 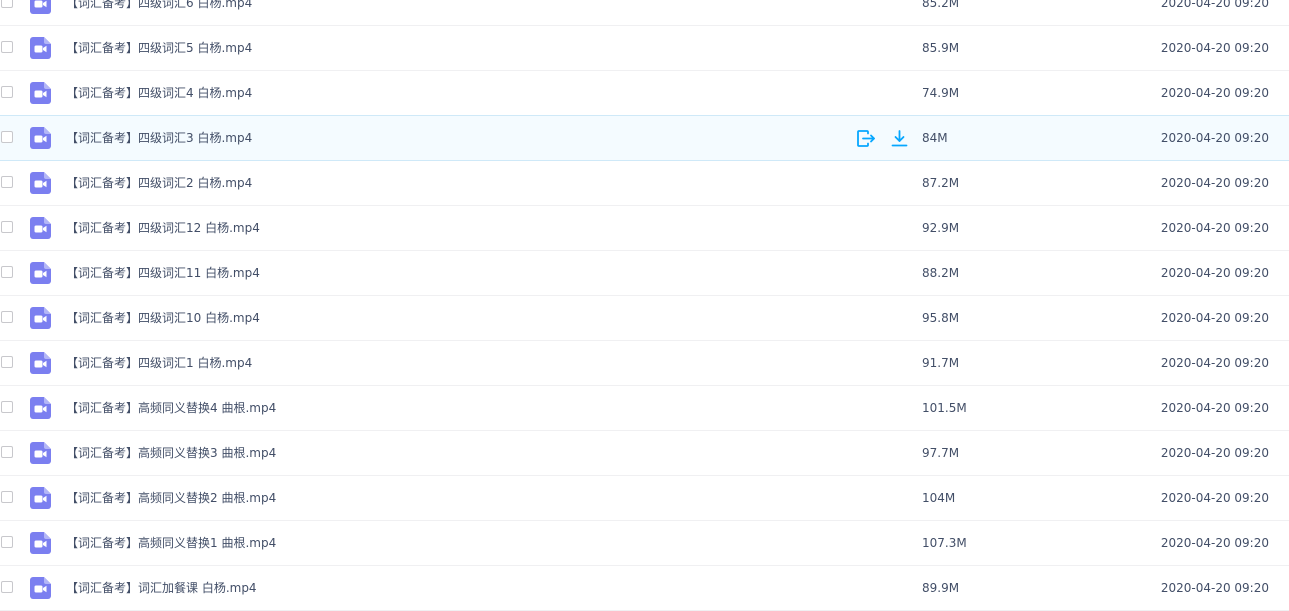 What do you see at coordinates (171, 498) in the screenshot?
I see `file-name: 【词汇备考】高频同义替换2 曲根.mp4` at bounding box center [171, 498].